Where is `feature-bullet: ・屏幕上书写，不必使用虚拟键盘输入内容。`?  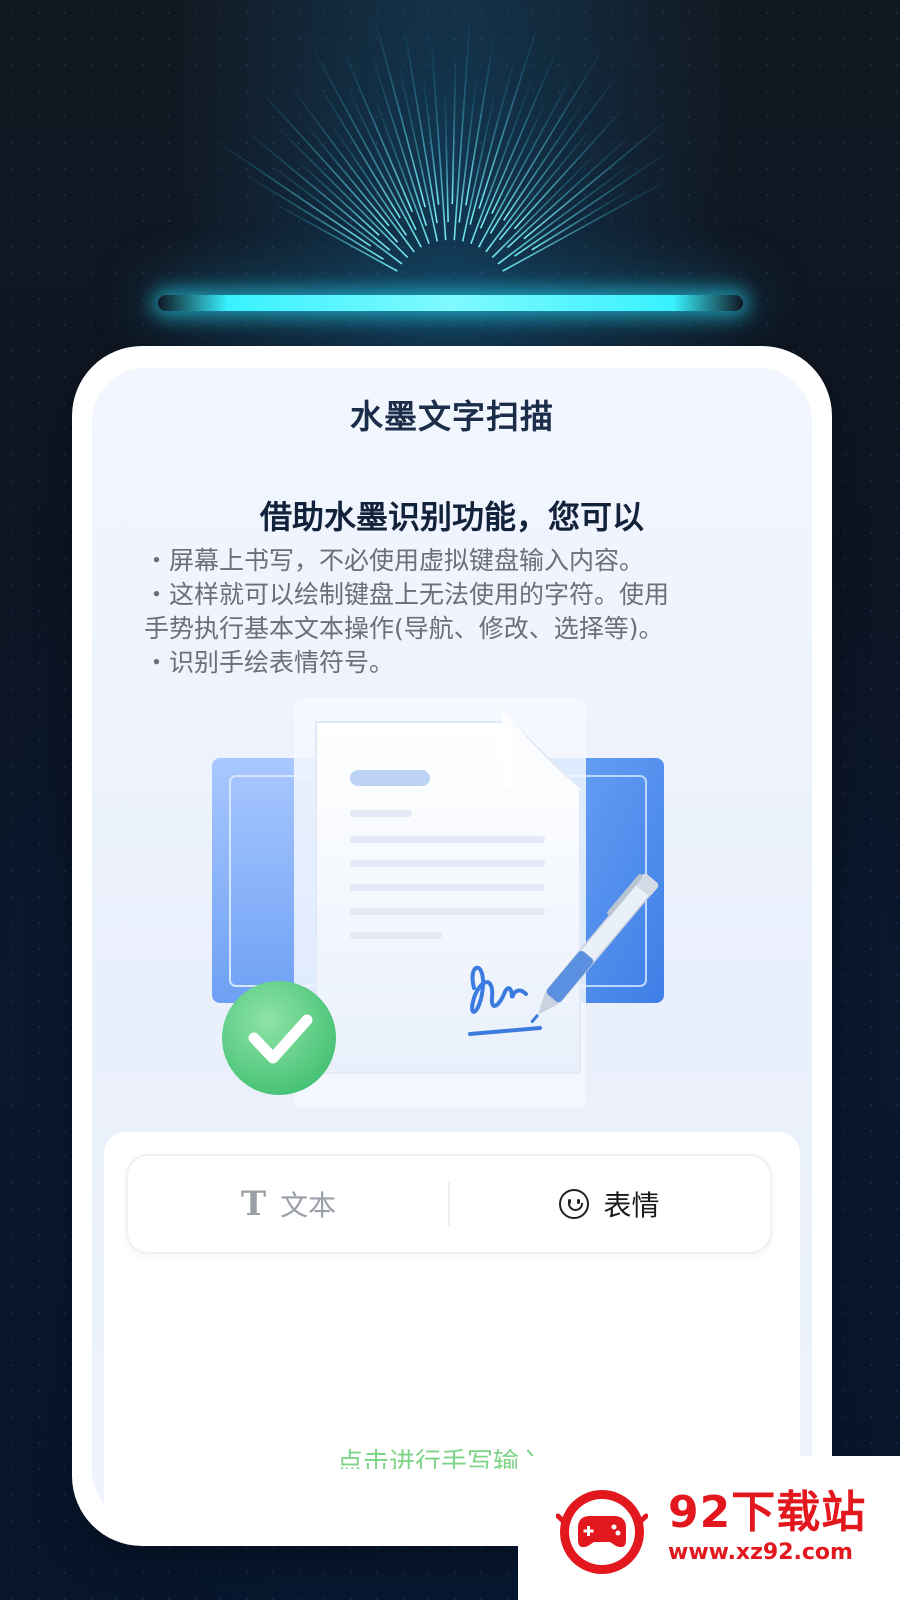 feature-bullet: ・屏幕上书写，不必使用虚拟键盘输入内容。 is located at coordinates (394, 560).